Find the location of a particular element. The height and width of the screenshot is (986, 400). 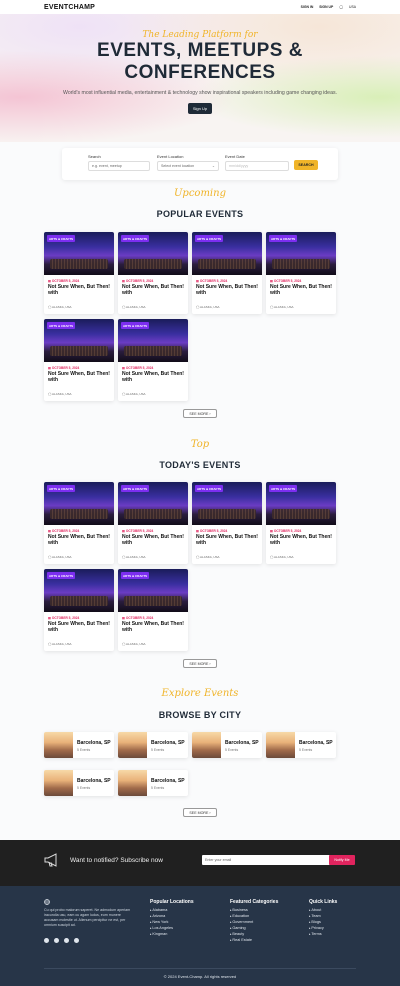

subscribe-placeholder: Enter your email is located at coordinates (218, 860).